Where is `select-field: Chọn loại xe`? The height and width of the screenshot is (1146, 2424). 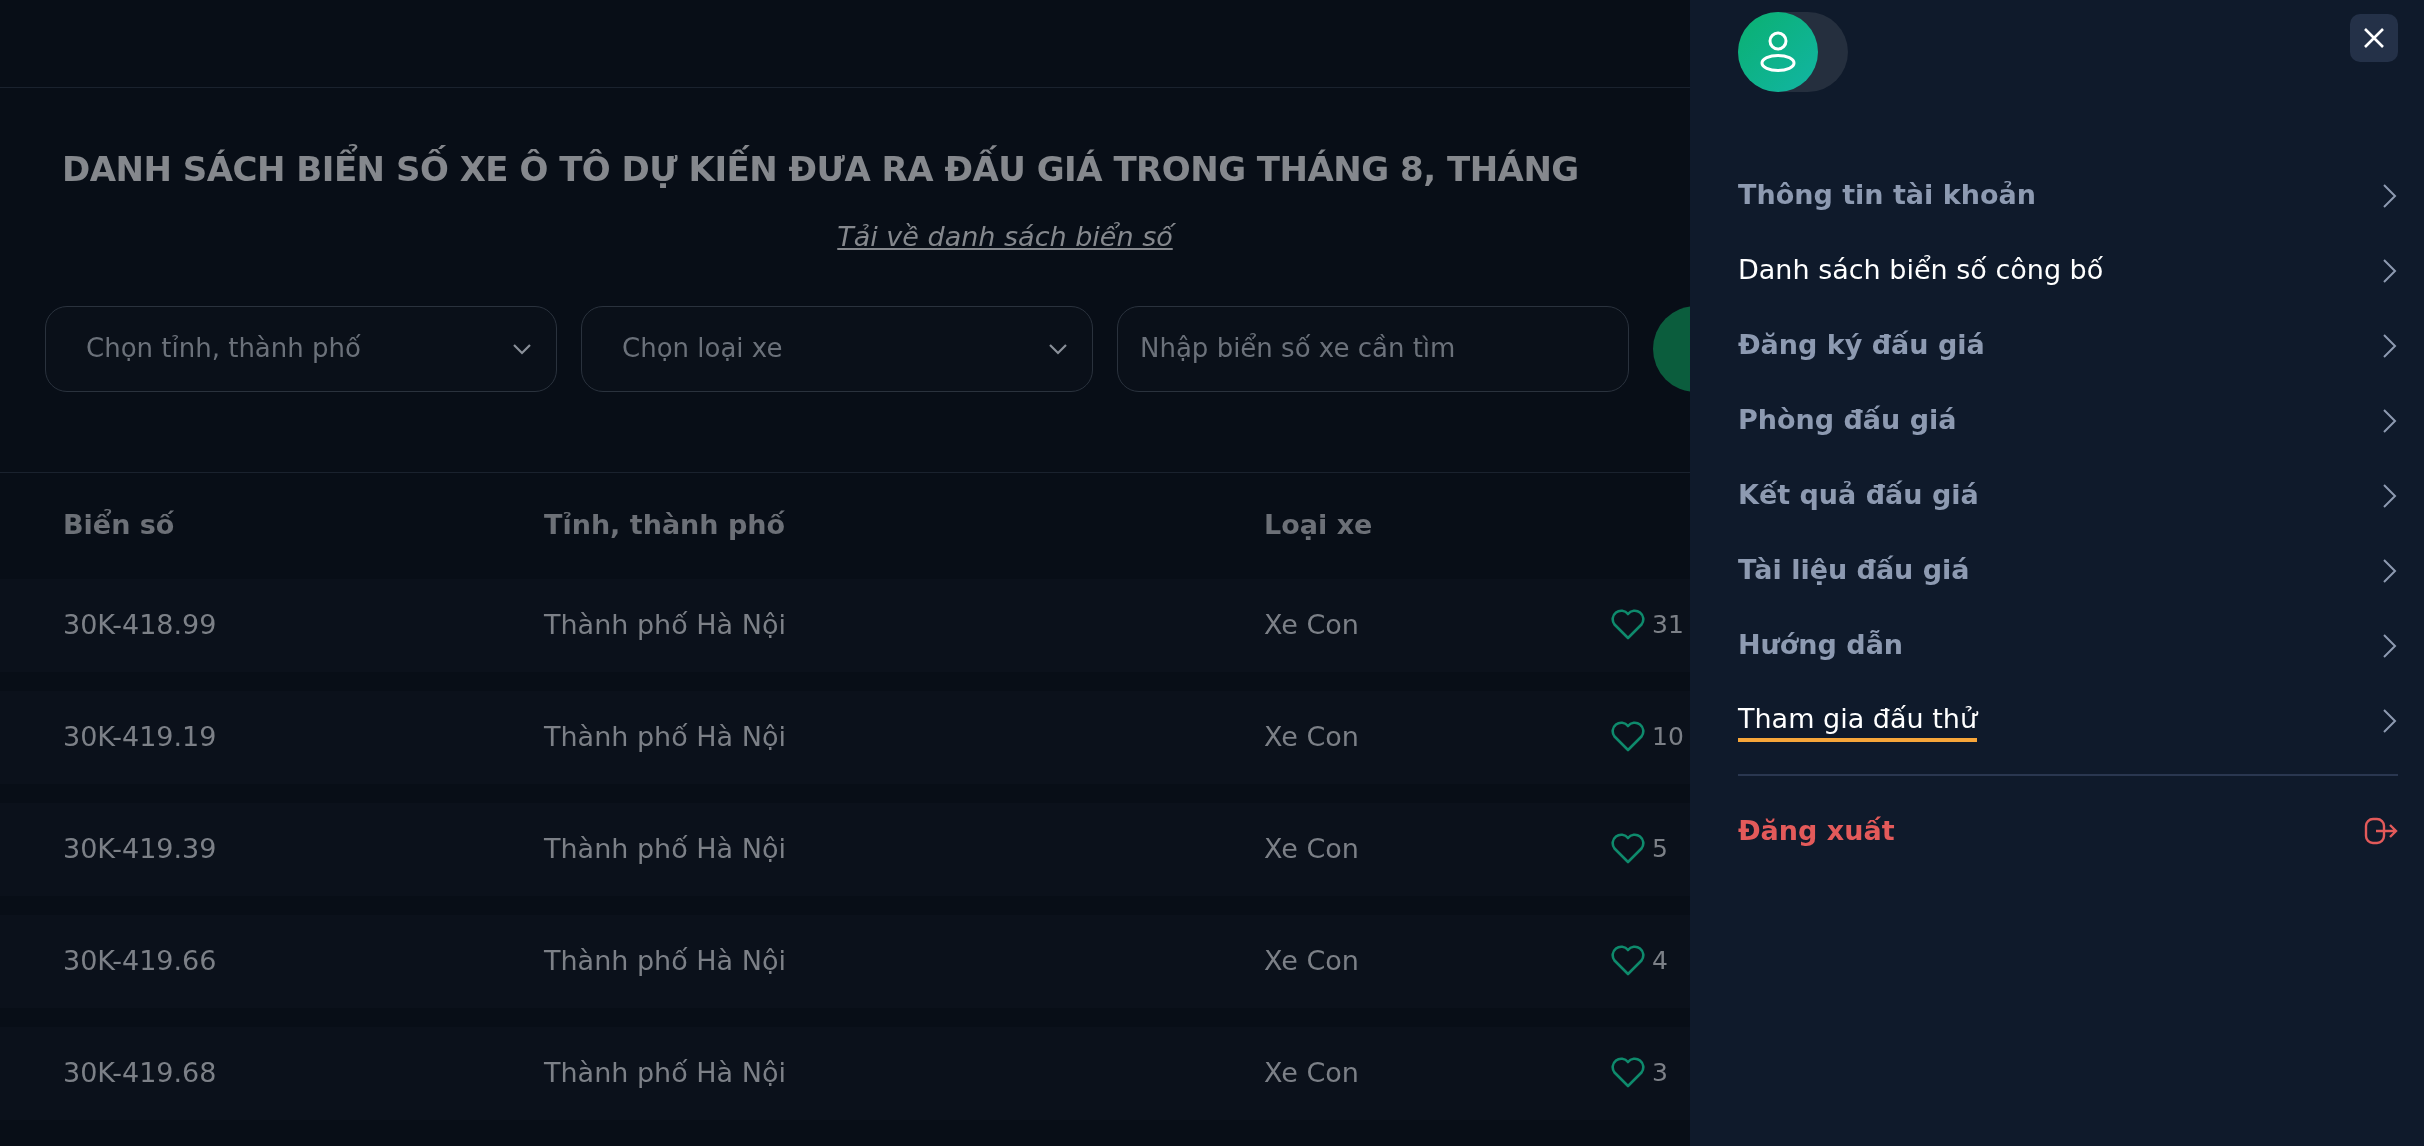
select-field: Chọn loại xe is located at coordinates (837, 348).